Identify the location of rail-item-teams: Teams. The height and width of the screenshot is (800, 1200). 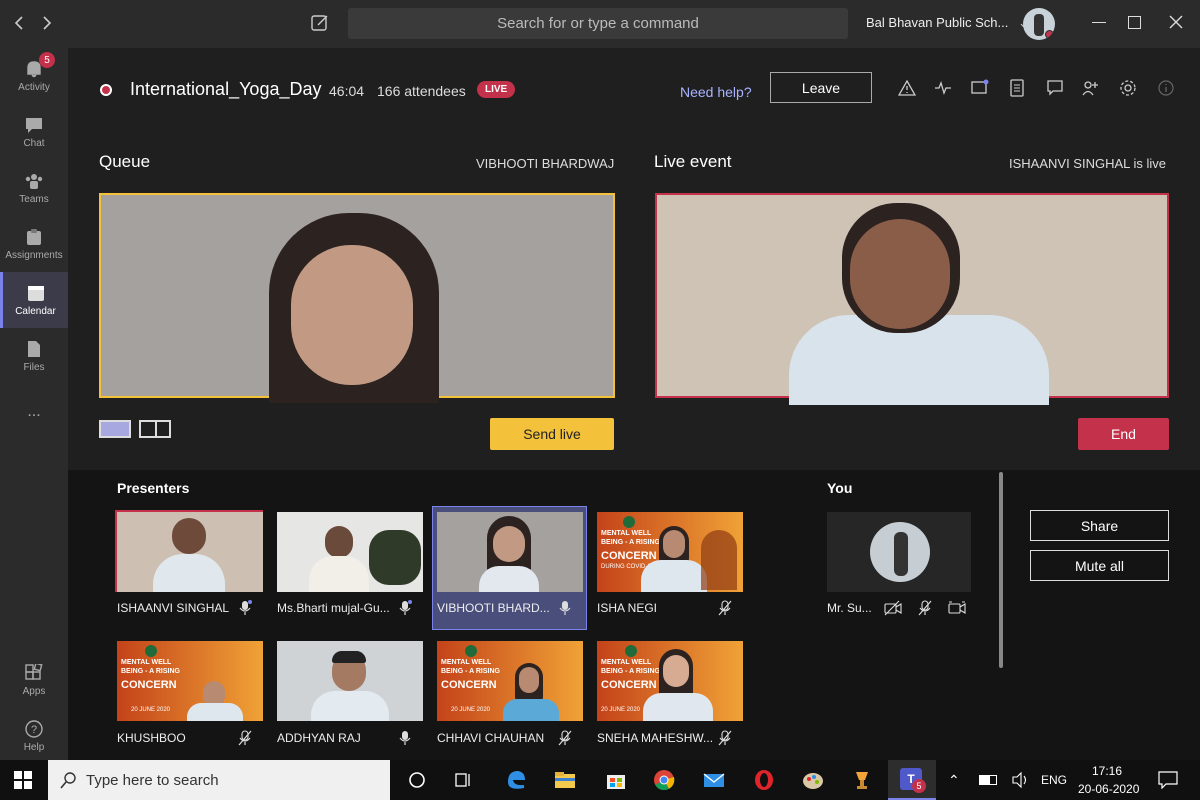
(34, 188).